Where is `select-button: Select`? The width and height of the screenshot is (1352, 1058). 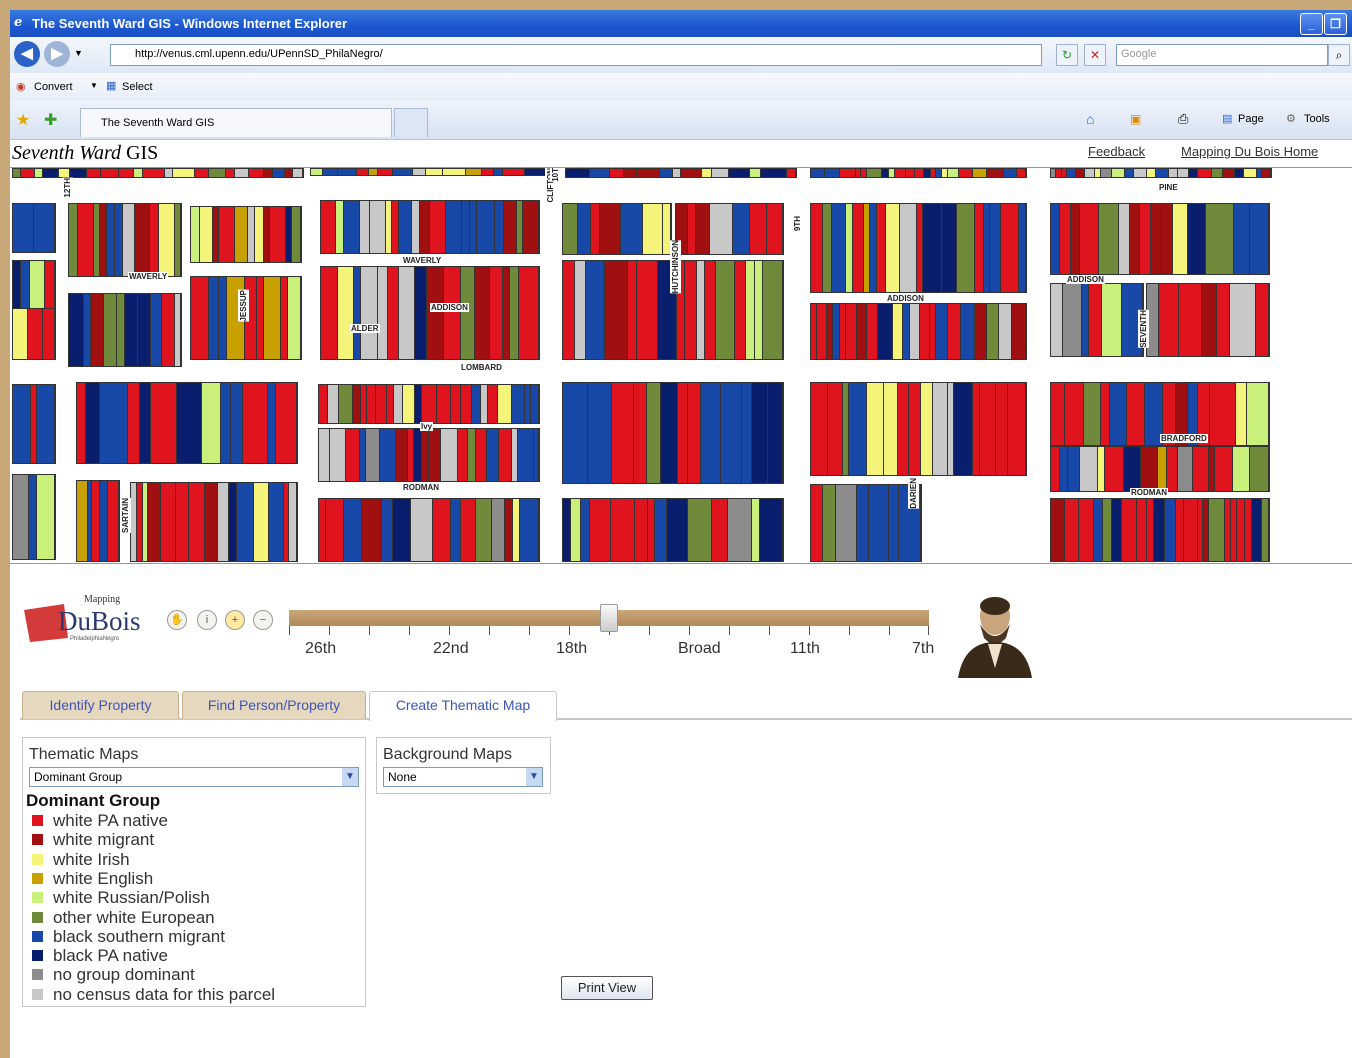 select-button: Select is located at coordinates (137, 87).